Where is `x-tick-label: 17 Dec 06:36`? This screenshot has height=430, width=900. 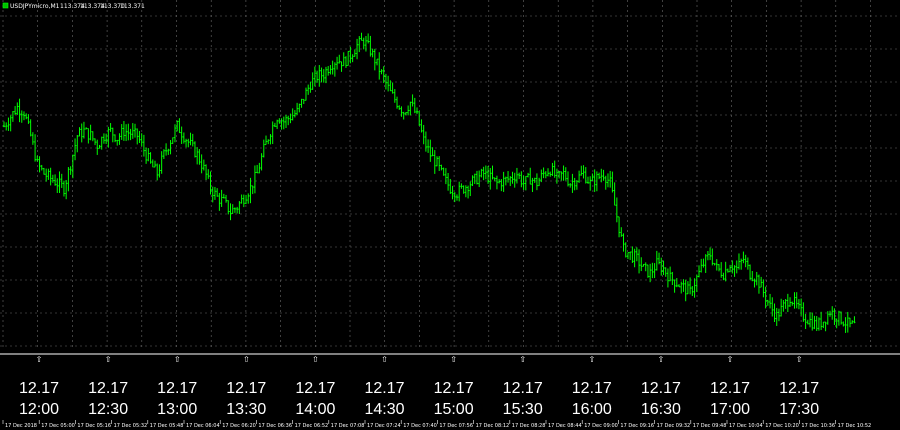
x-tick-label: 17 Dec 06:36 is located at coordinates (275, 426).